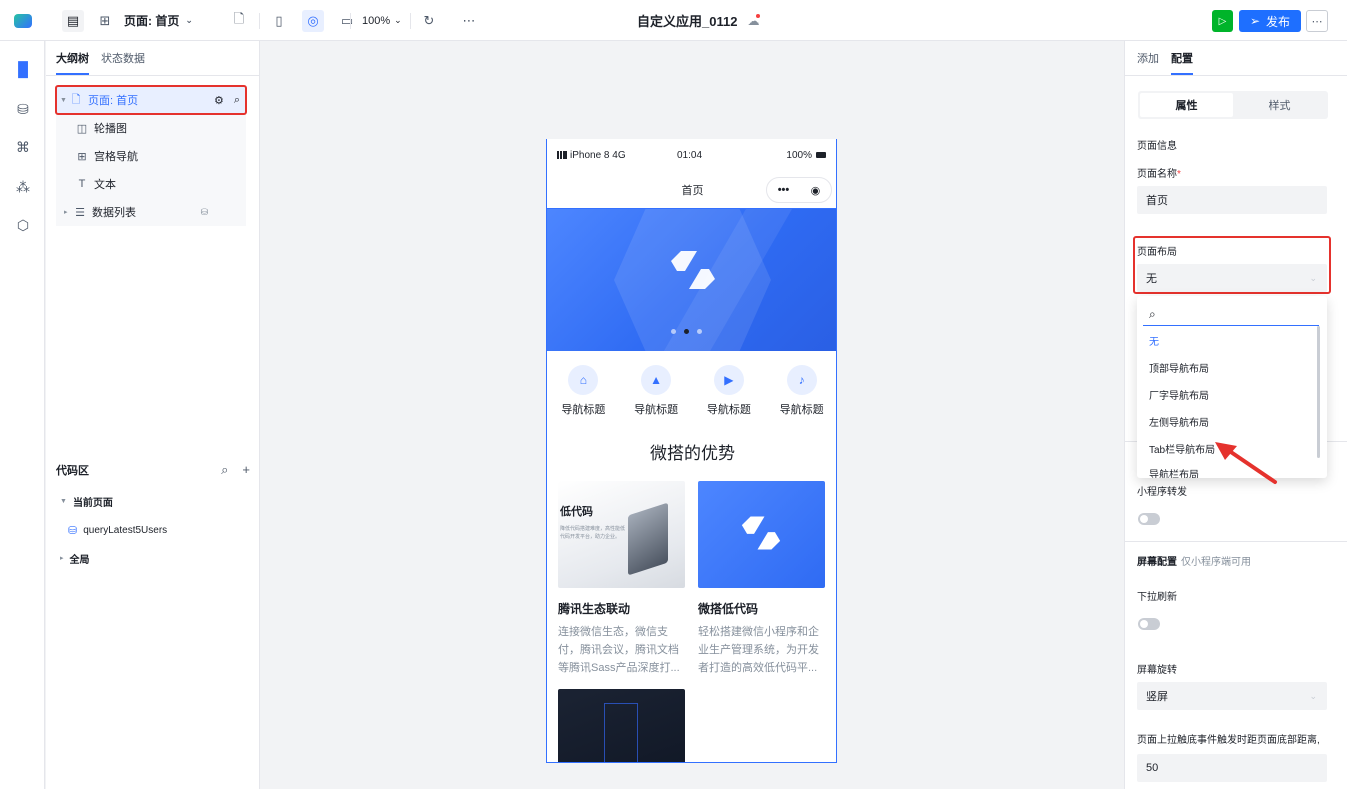 The image size is (1347, 789). Describe the element at coordinates (1149, 624) in the screenshot. I see `pull-refresh-toggle` at that location.